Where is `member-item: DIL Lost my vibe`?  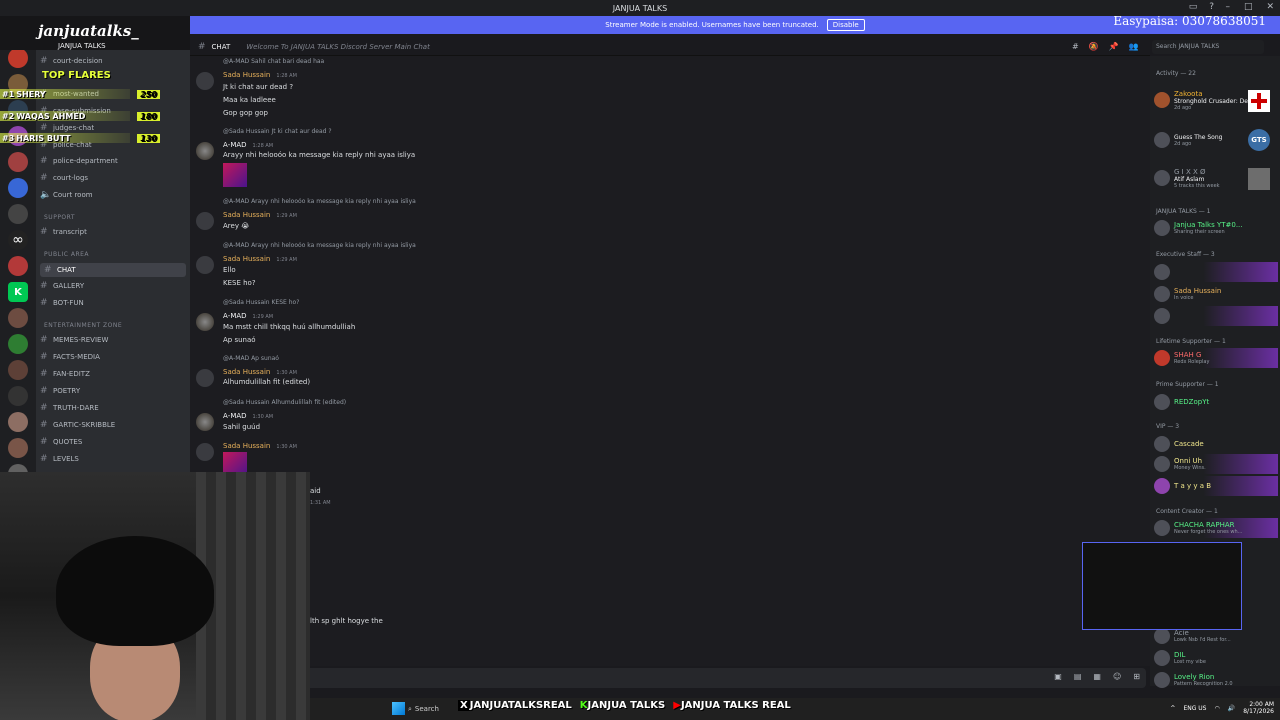
member-item: DIL Lost my vibe is located at coordinates (1216, 658).